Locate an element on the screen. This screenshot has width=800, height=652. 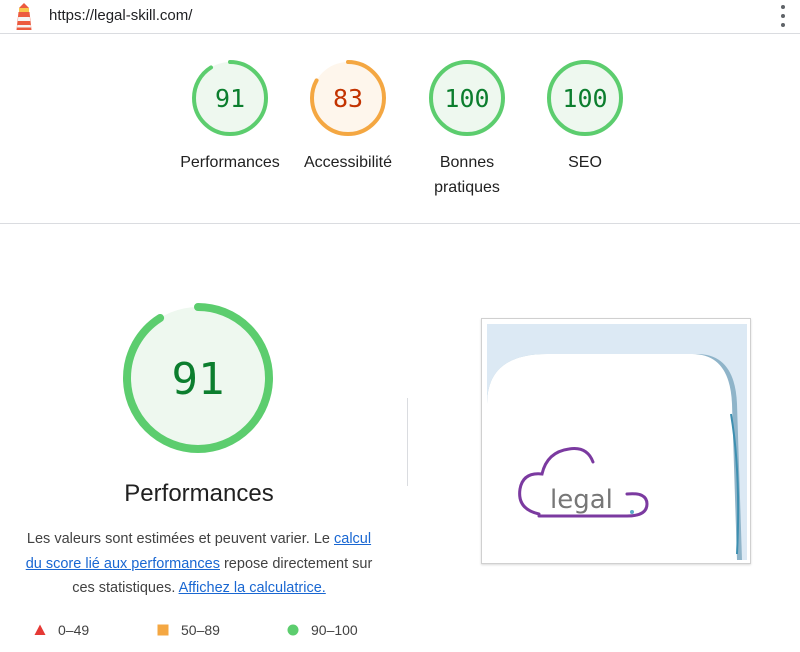
legend-pass: 90–100 is located at coordinates (322, 630).